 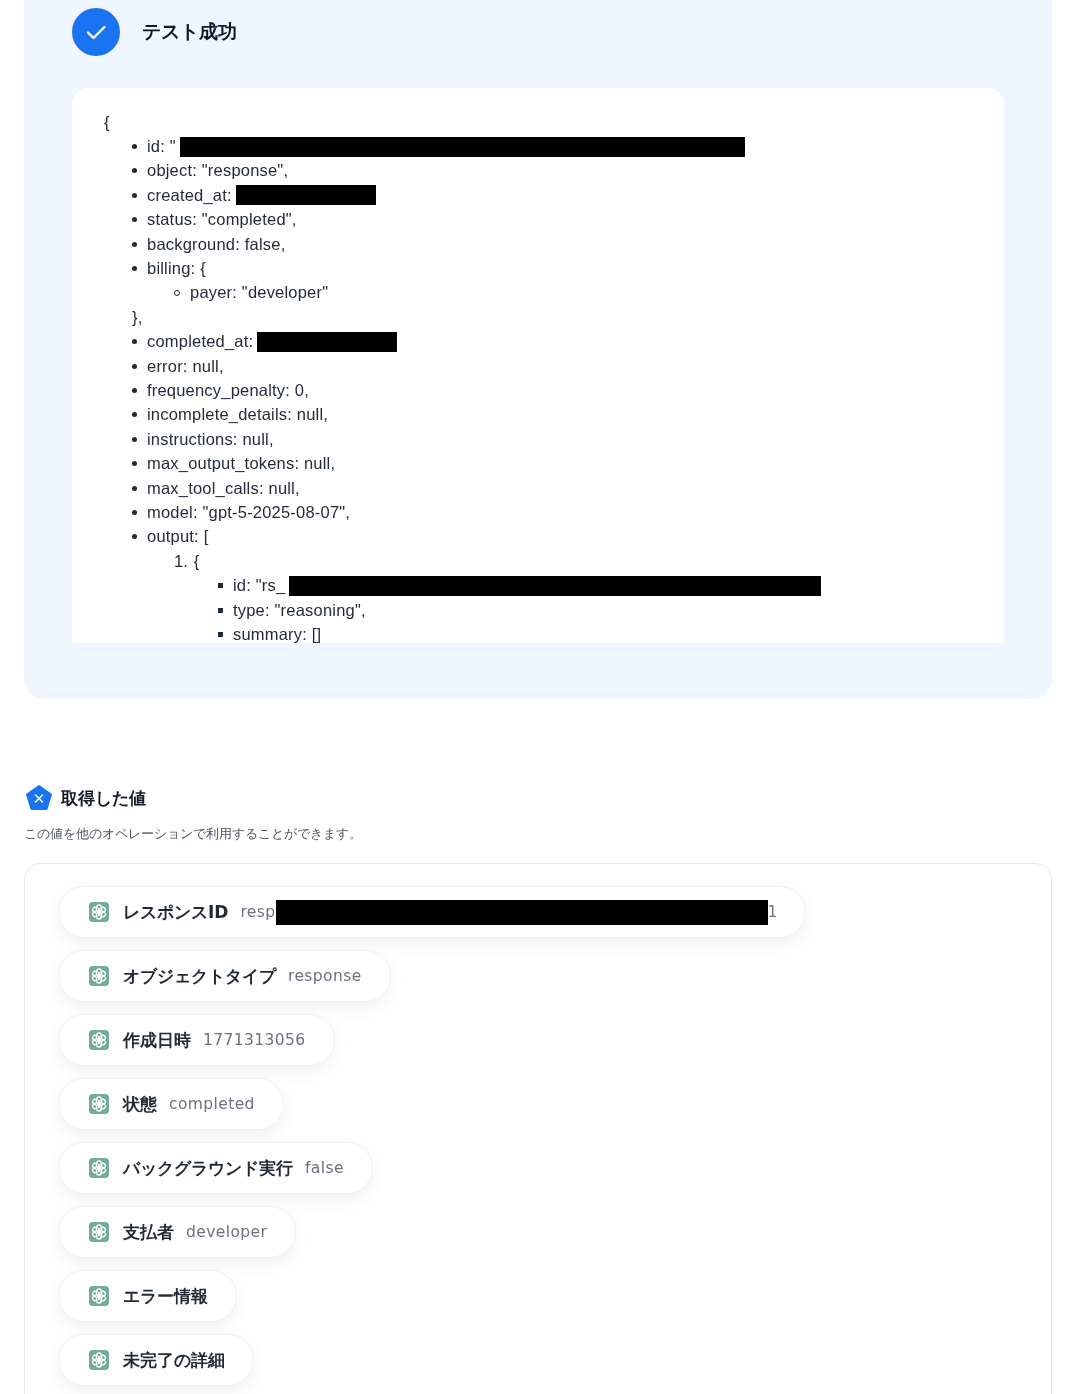 What do you see at coordinates (299, 610) in the screenshot?
I see `code-text: type: "reasoning",` at bounding box center [299, 610].